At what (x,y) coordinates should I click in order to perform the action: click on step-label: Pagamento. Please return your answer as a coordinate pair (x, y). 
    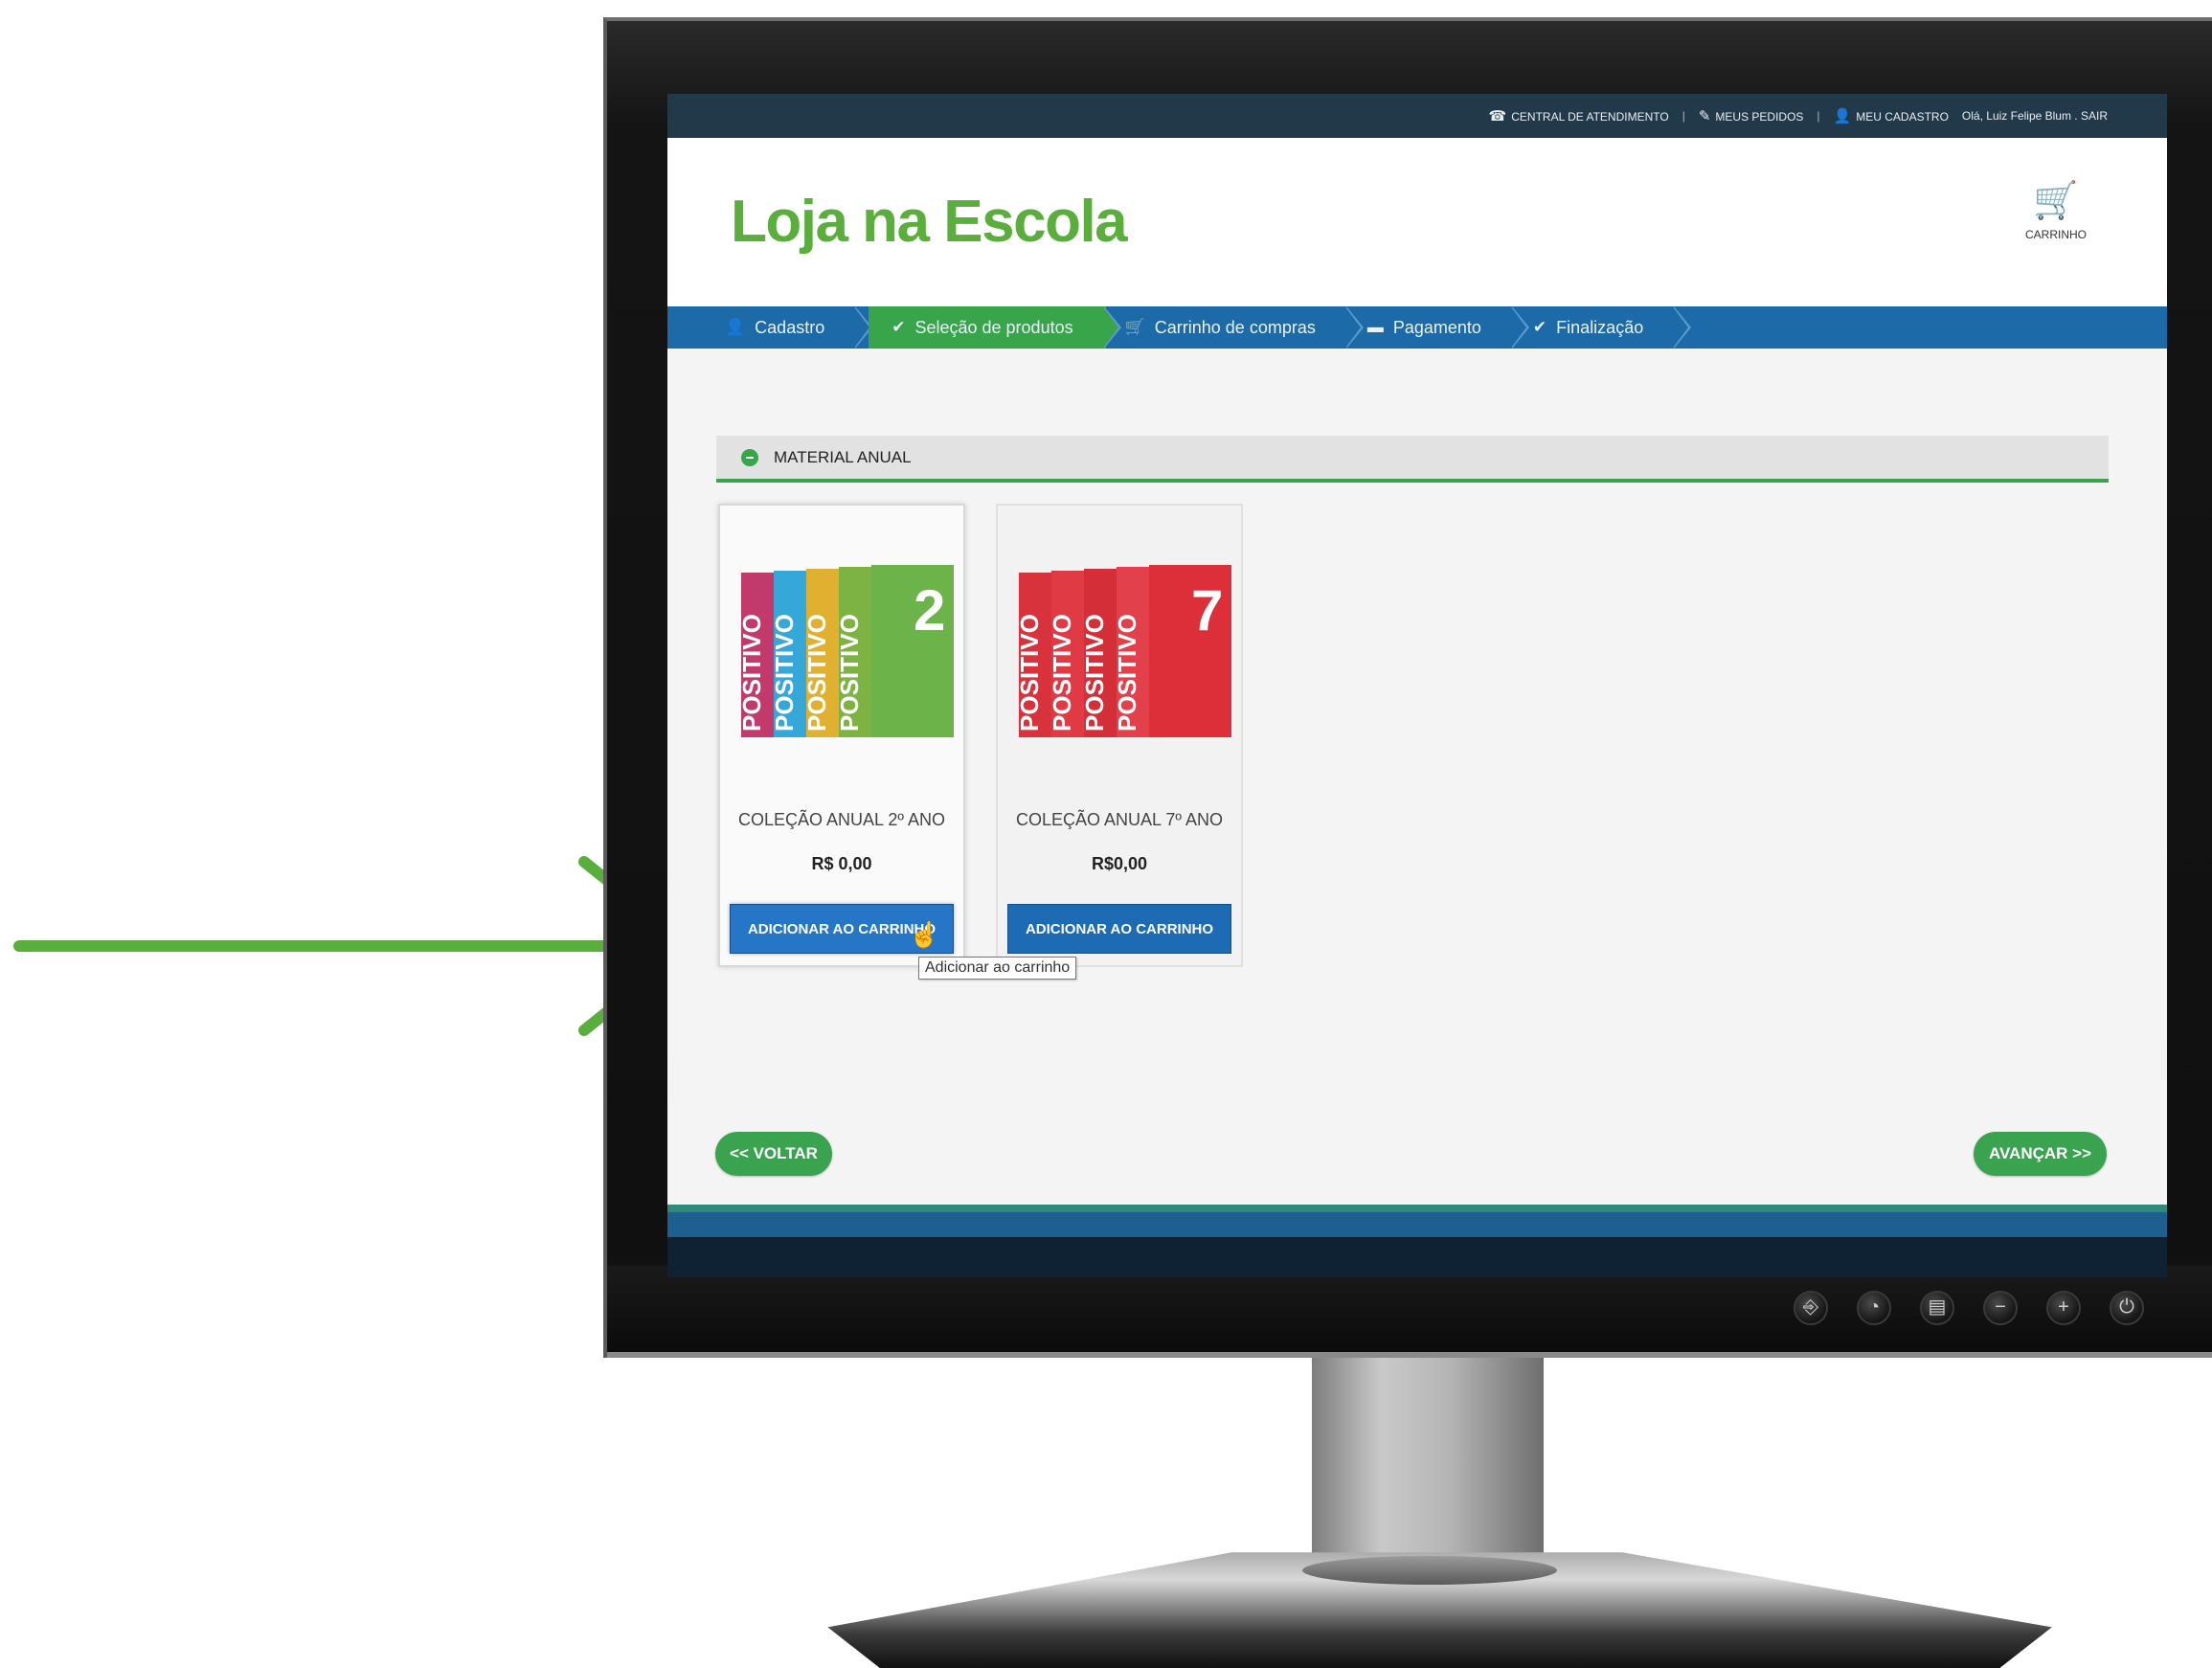
    Looking at the image, I should click on (1436, 327).